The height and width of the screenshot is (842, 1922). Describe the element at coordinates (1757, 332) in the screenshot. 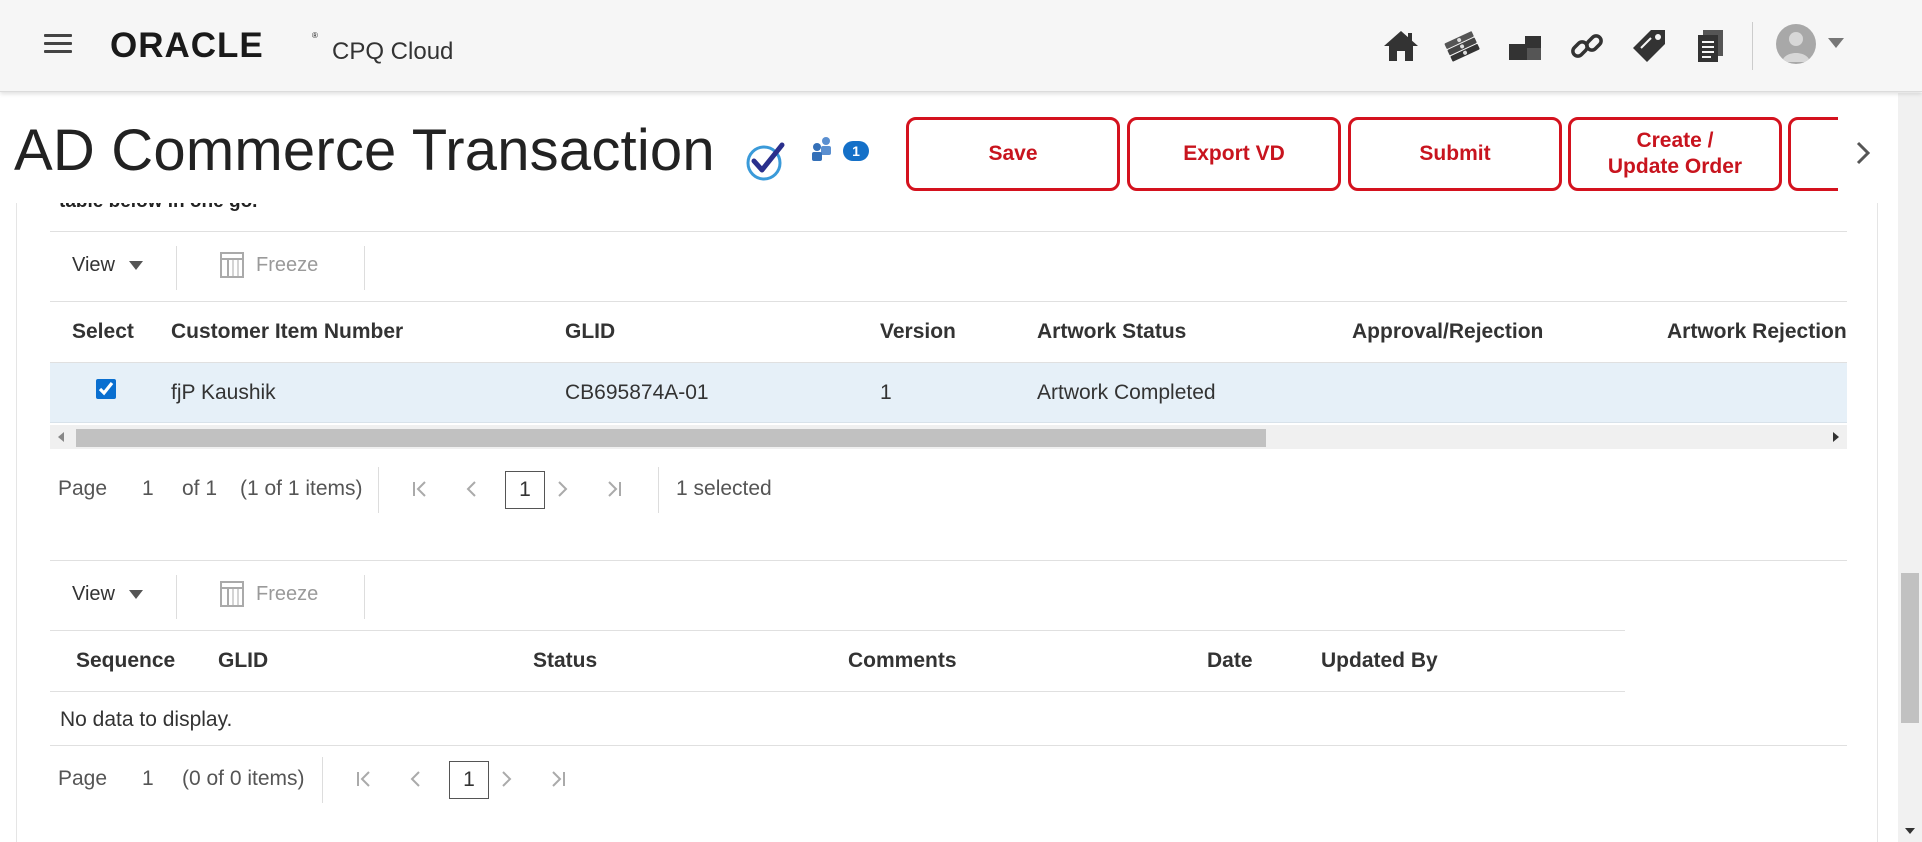

I see `column-header-artwork-rejection: Artwork Rejection` at that location.